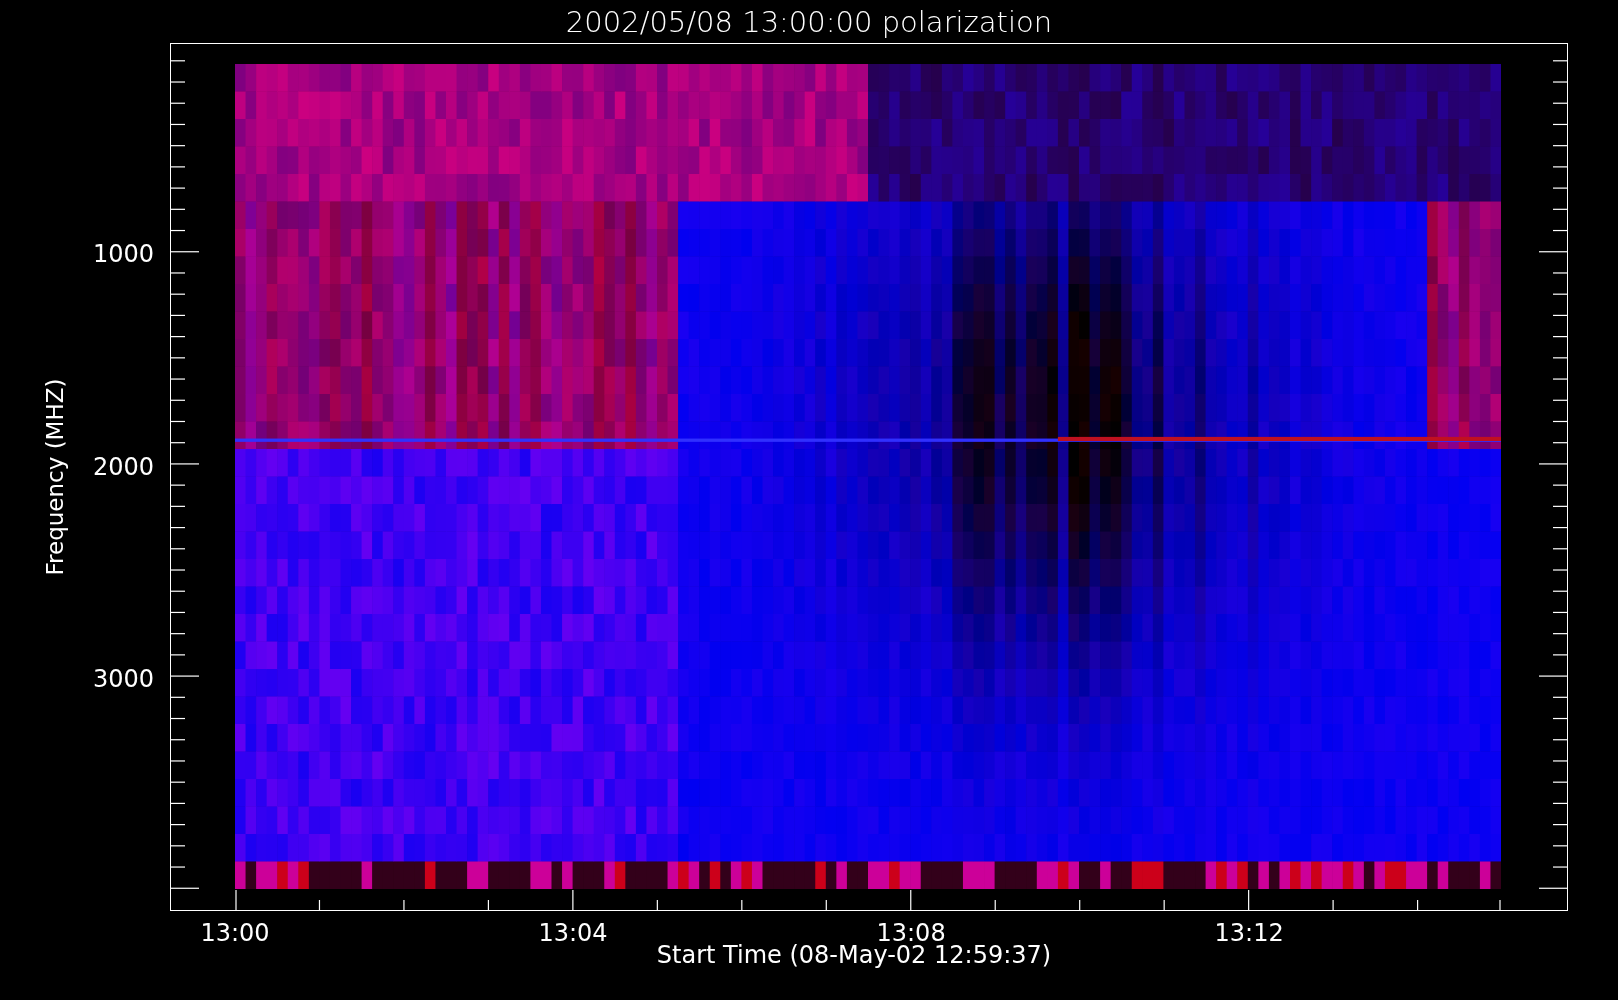  What do you see at coordinates (573, 933) in the screenshot?
I see `x-tick-label: 13:04` at bounding box center [573, 933].